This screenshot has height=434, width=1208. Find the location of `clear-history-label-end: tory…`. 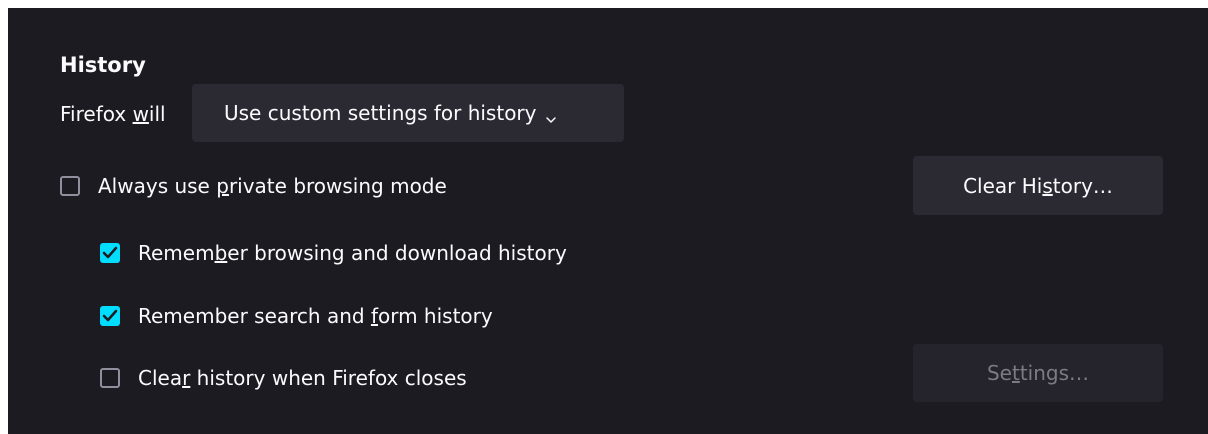

clear-history-label-end: tory… is located at coordinates (1082, 185).